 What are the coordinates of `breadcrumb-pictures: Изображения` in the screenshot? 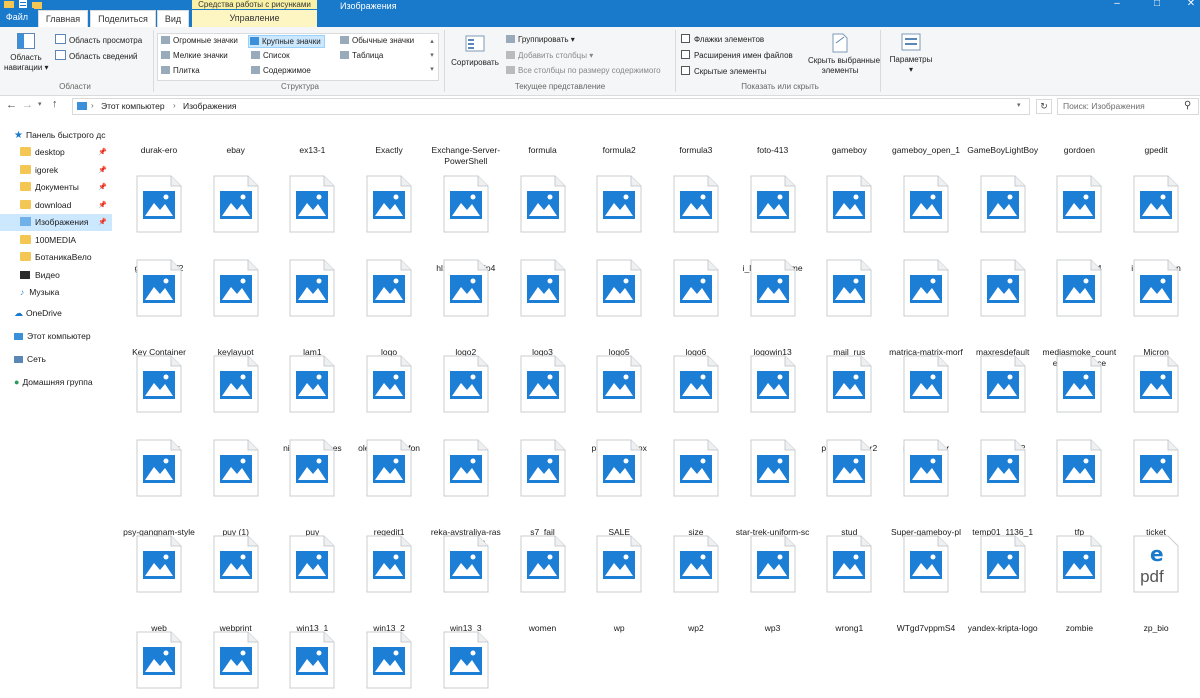 It's located at (209, 106).